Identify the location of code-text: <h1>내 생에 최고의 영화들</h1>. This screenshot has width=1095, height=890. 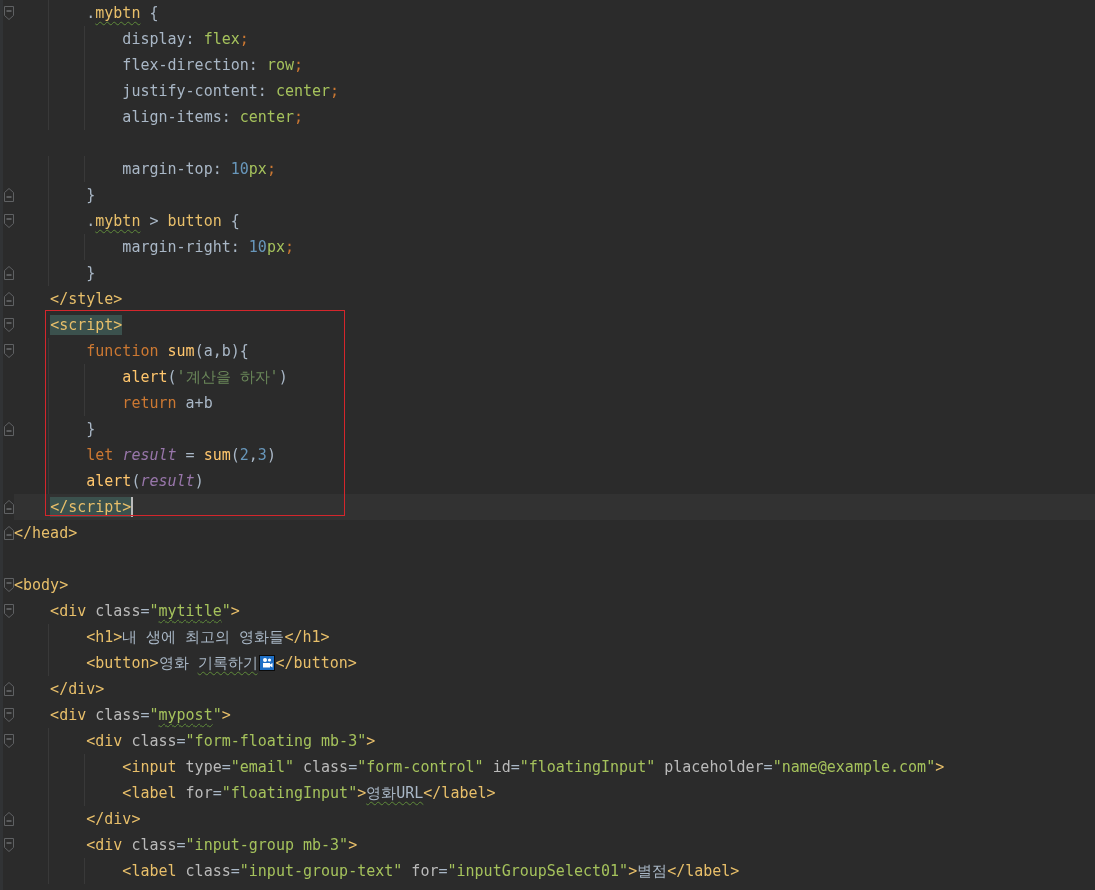
(207, 637).